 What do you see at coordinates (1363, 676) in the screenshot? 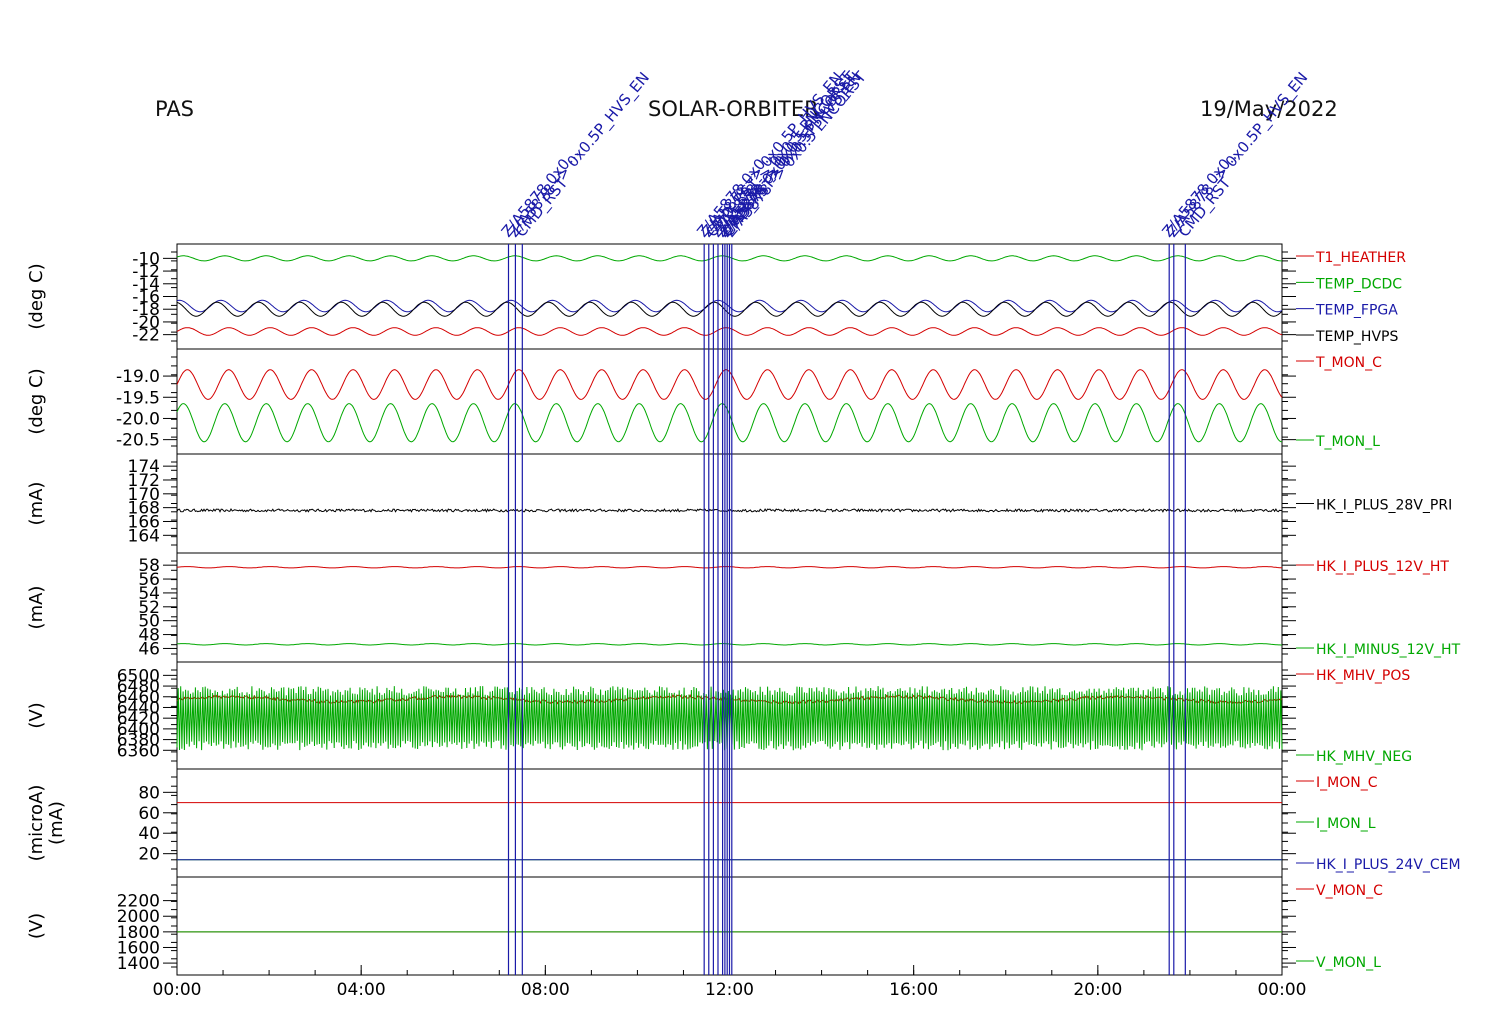
I see `legend-label: HK_MHV_POS` at bounding box center [1363, 676].